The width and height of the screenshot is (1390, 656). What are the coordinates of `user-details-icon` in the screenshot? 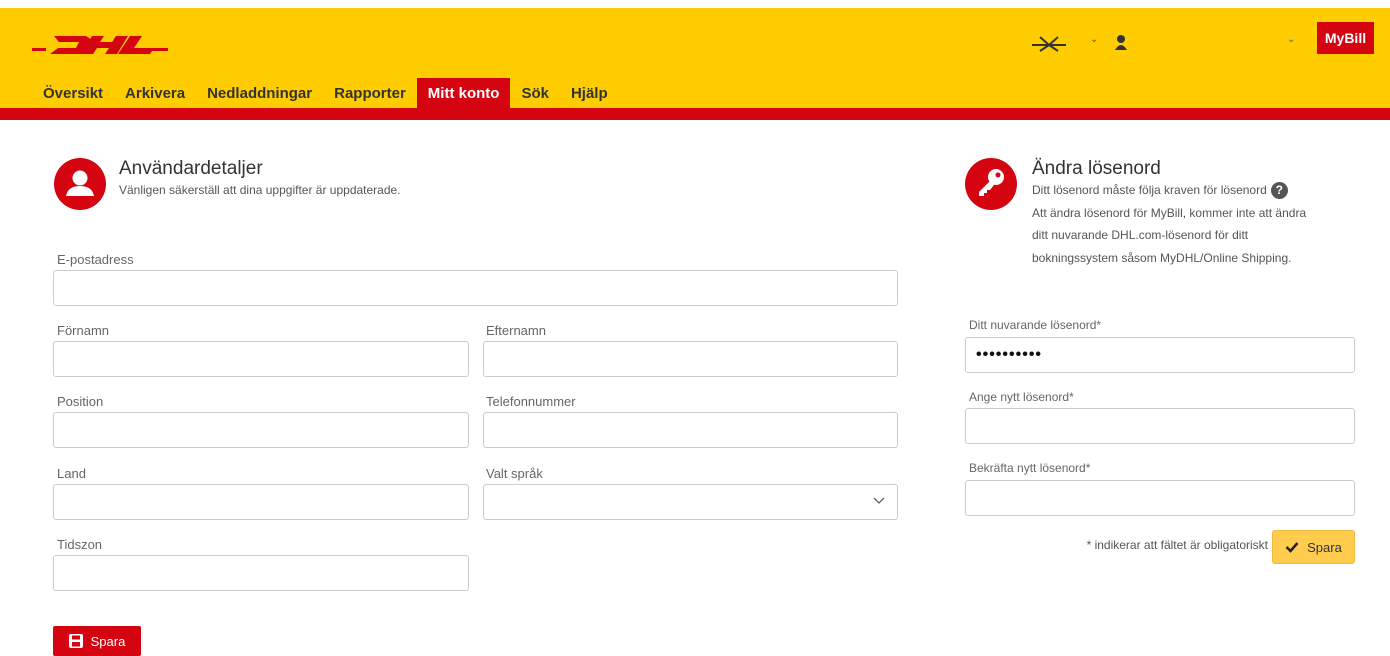 It's located at (80, 184).